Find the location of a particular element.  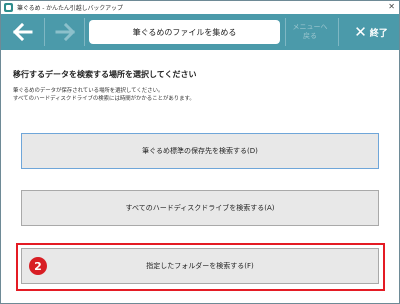

back-button is located at coordinates (22, 32).